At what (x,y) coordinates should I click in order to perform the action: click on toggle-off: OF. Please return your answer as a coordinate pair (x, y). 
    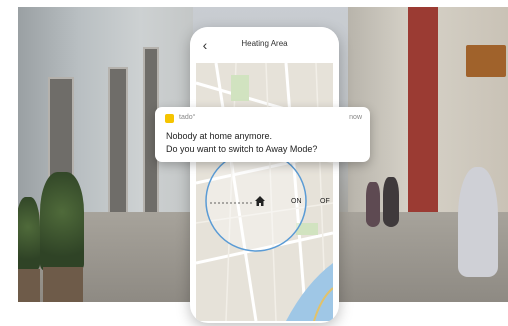
    Looking at the image, I should click on (325, 201).